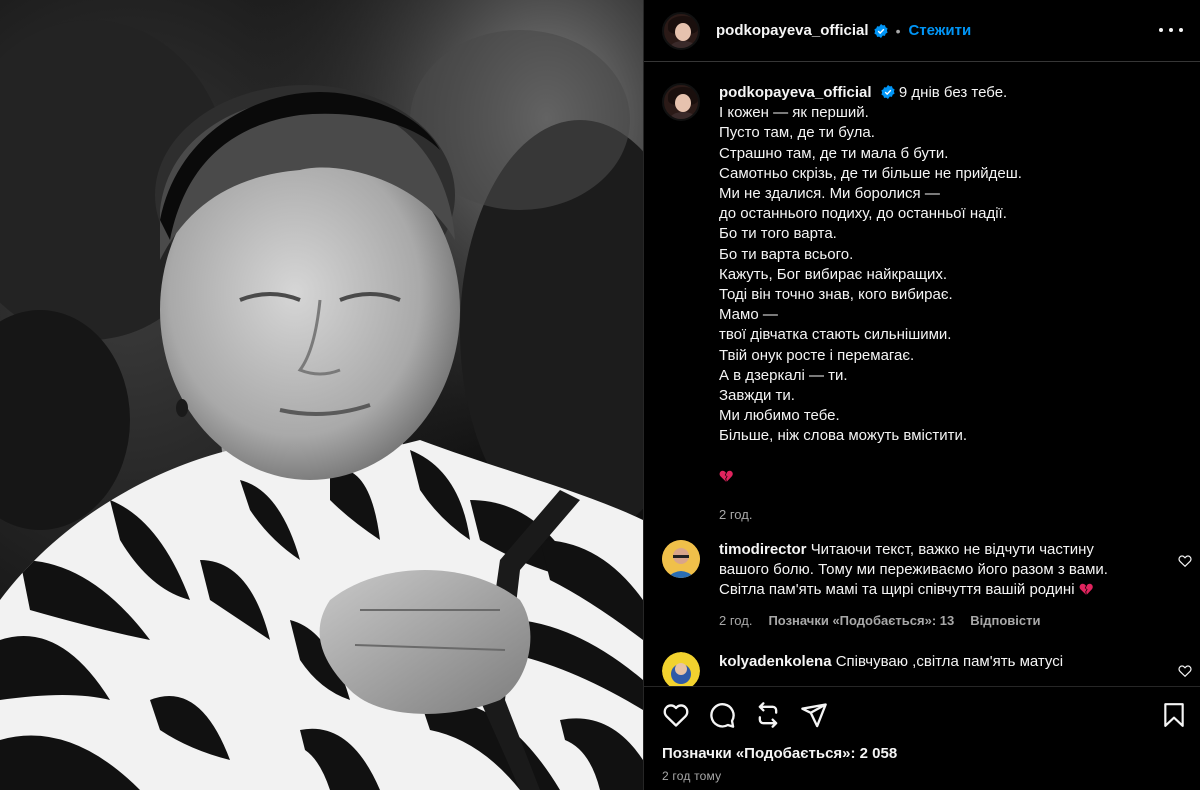 The image size is (1200, 790). What do you see at coordinates (922, 738) in the screenshot?
I see `post-actions: Позначки «Подобається»: 2 058 2 год тому` at bounding box center [922, 738].